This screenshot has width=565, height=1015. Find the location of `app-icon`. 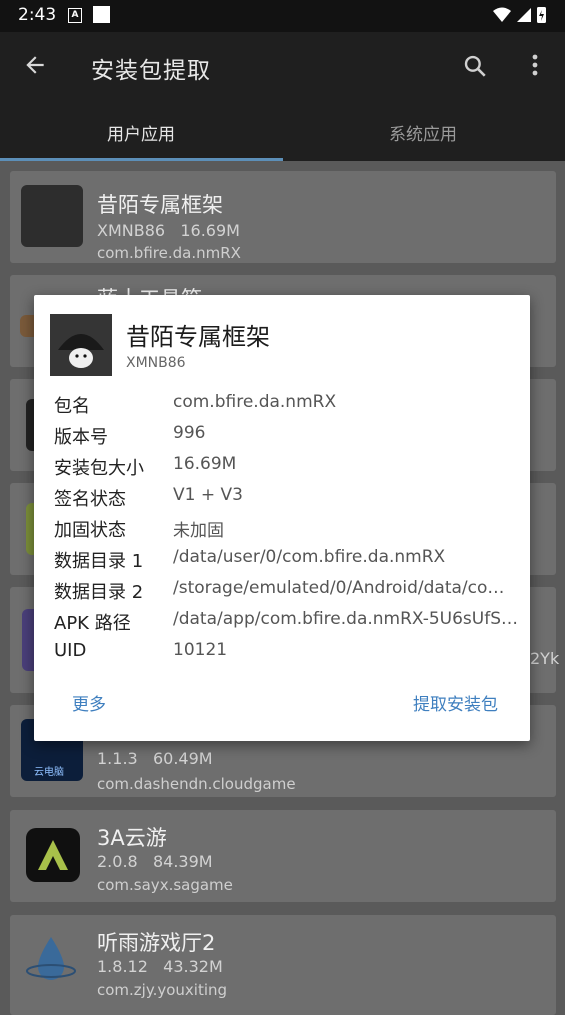

app-icon is located at coordinates (81, 345).